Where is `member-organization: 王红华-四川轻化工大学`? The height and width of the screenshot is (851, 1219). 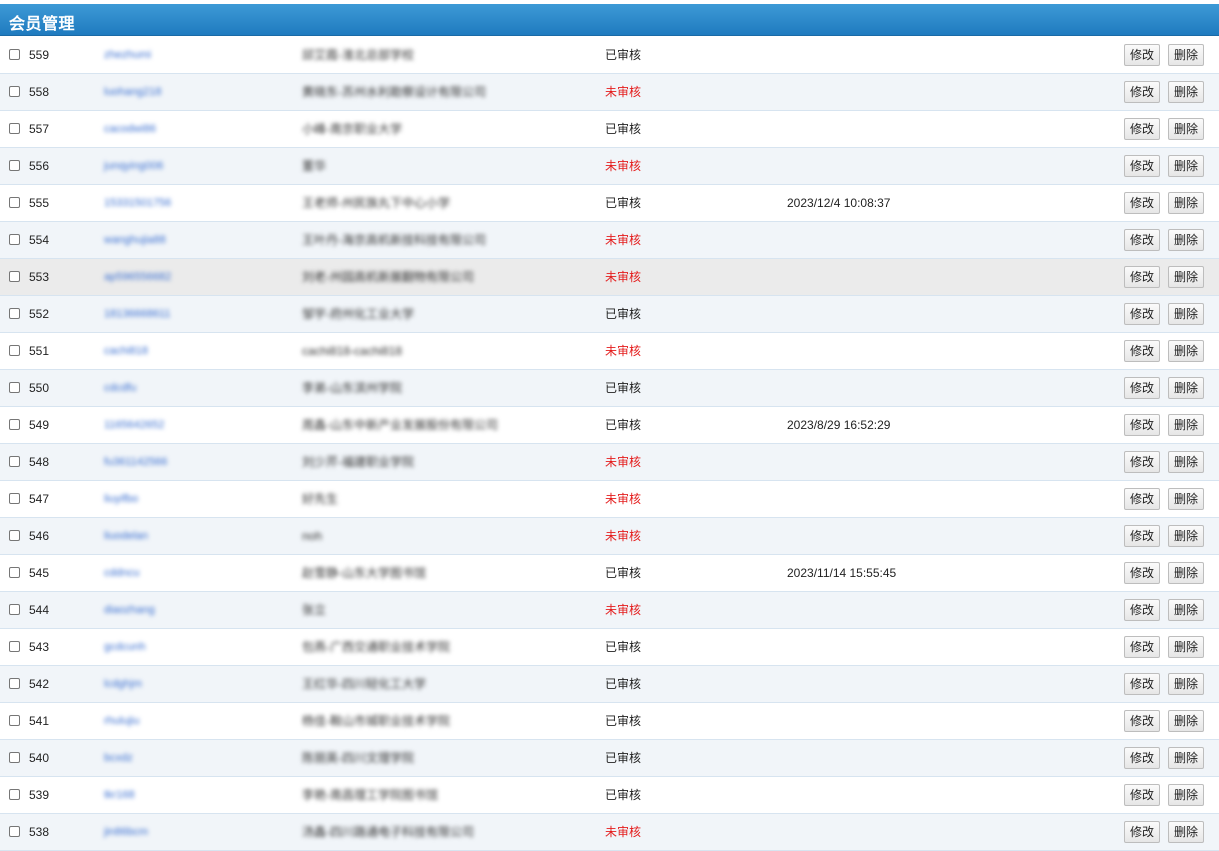
member-organization: 王红华-四川轻化工大学 is located at coordinates (364, 684).